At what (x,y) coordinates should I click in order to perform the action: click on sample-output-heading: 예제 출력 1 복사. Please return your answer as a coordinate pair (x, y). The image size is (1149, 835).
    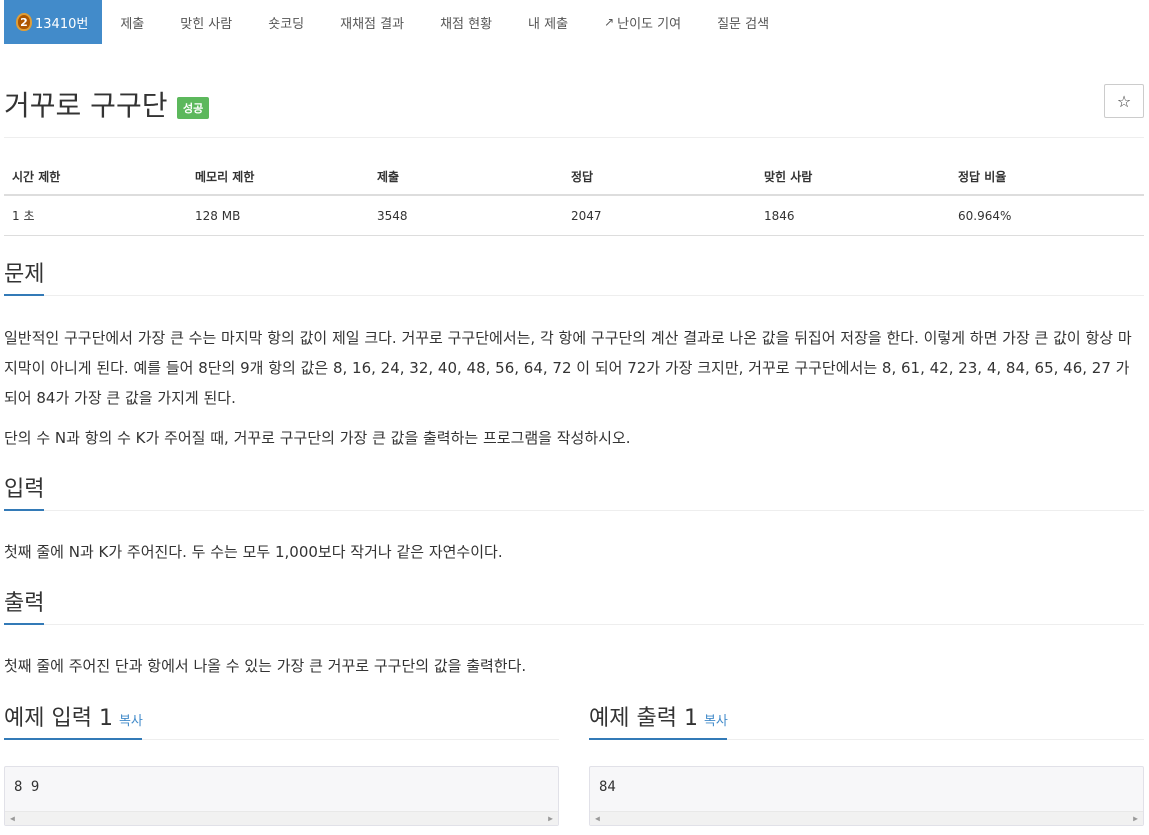
    Looking at the image, I should click on (866, 720).